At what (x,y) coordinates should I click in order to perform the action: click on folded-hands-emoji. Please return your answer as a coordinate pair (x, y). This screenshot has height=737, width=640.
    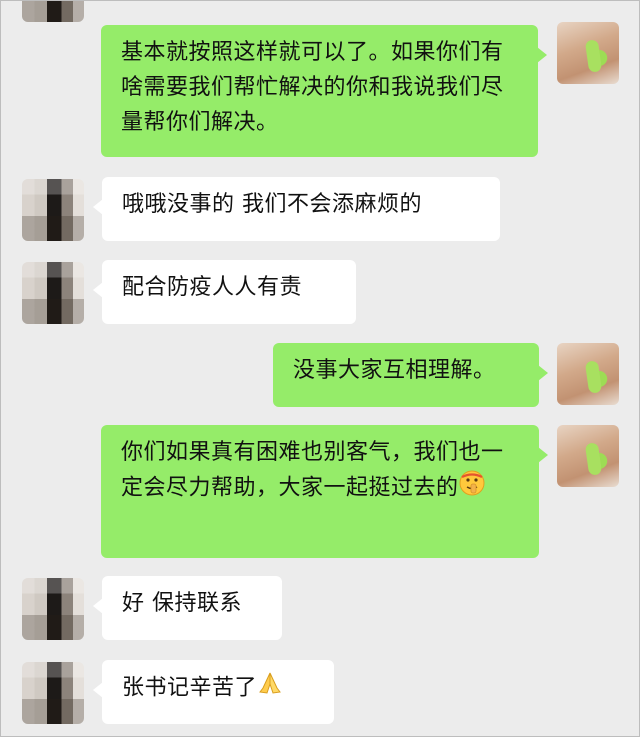
    Looking at the image, I should click on (270, 688).